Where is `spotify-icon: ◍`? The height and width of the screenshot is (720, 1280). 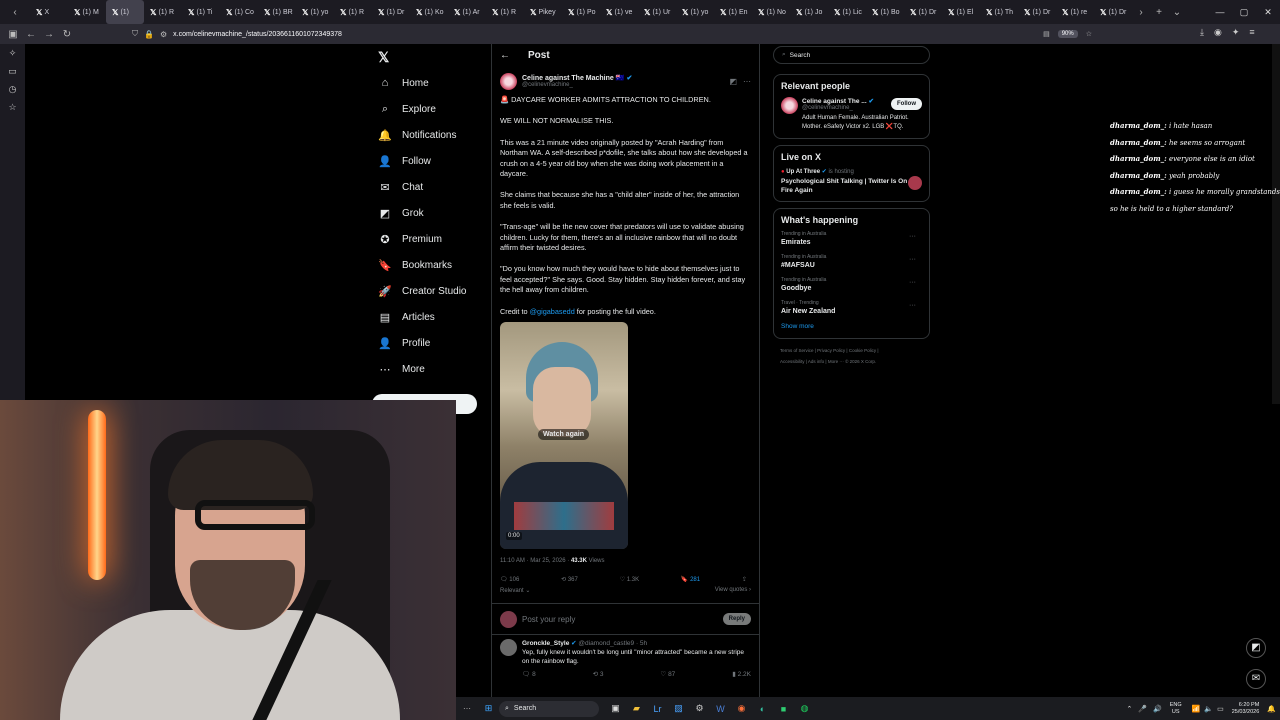 spotify-icon: ◍ is located at coordinates (804, 708).